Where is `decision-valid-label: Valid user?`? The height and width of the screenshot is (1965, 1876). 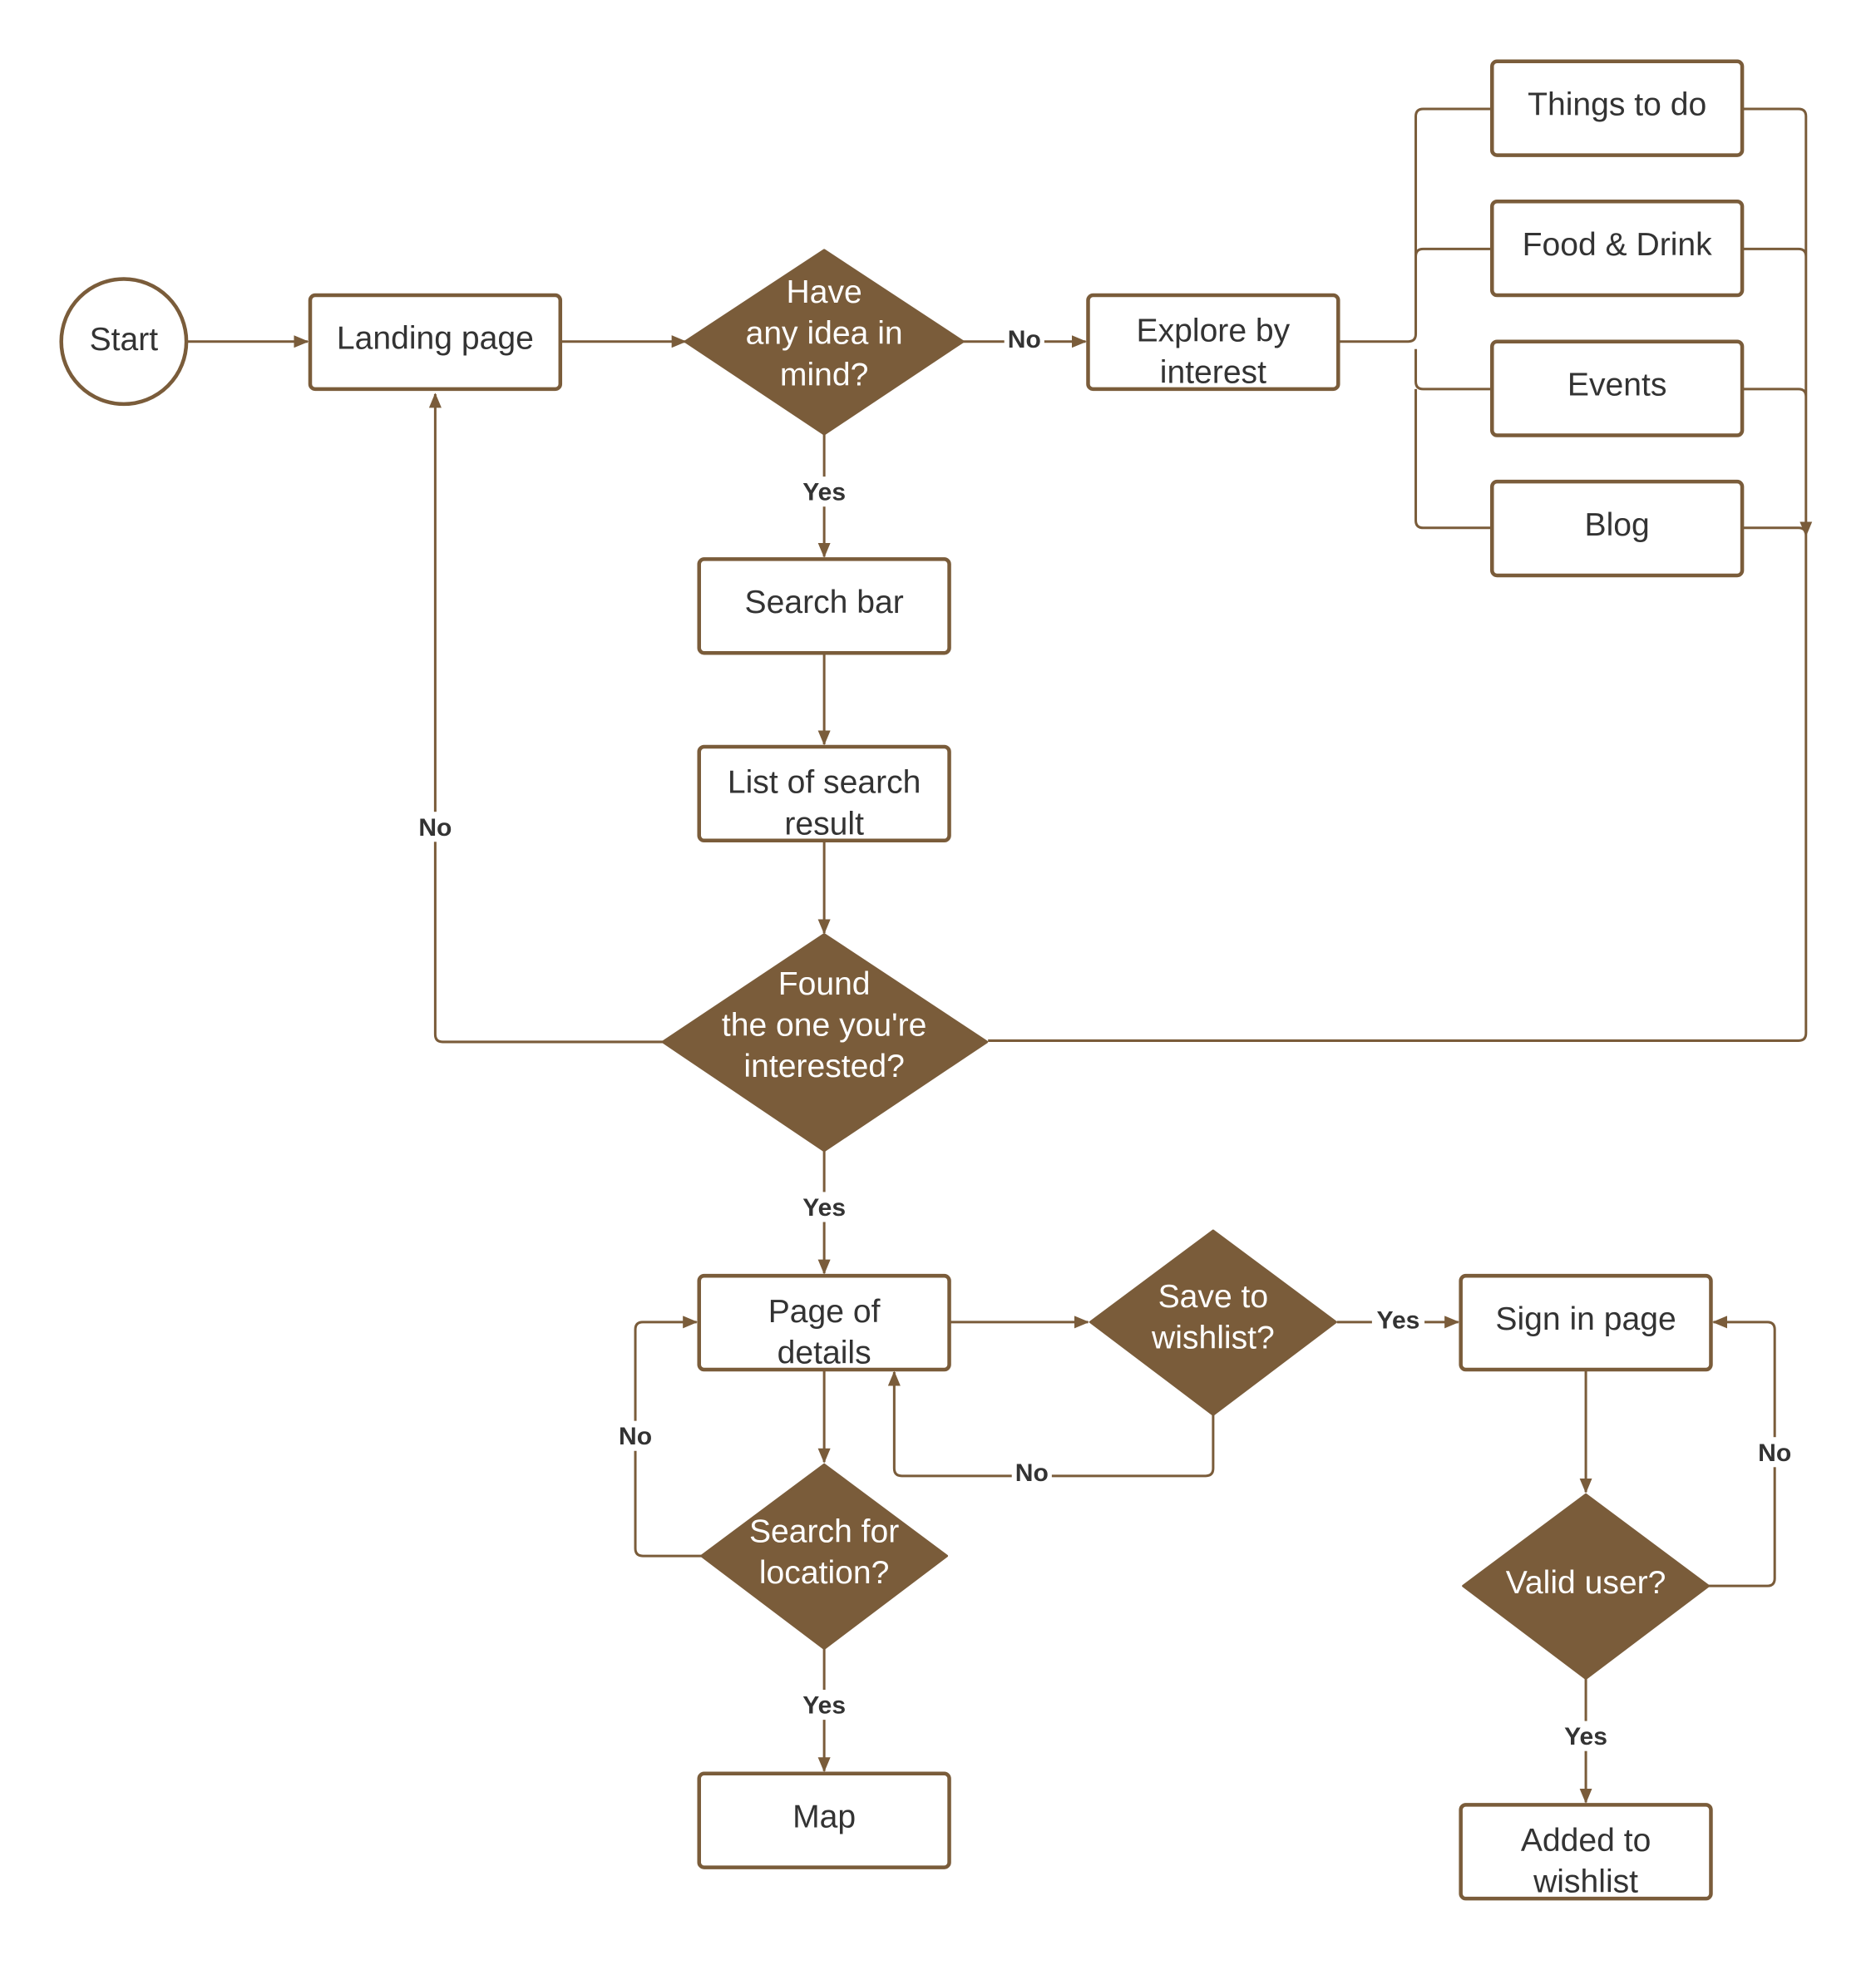
decision-valid-label: Valid user? is located at coordinates (1586, 1583).